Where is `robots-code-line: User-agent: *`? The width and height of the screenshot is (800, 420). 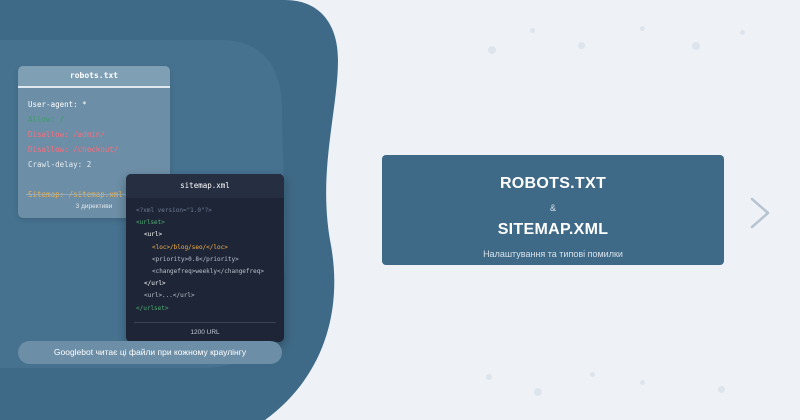 robots-code-line: User-agent: * is located at coordinates (57, 104).